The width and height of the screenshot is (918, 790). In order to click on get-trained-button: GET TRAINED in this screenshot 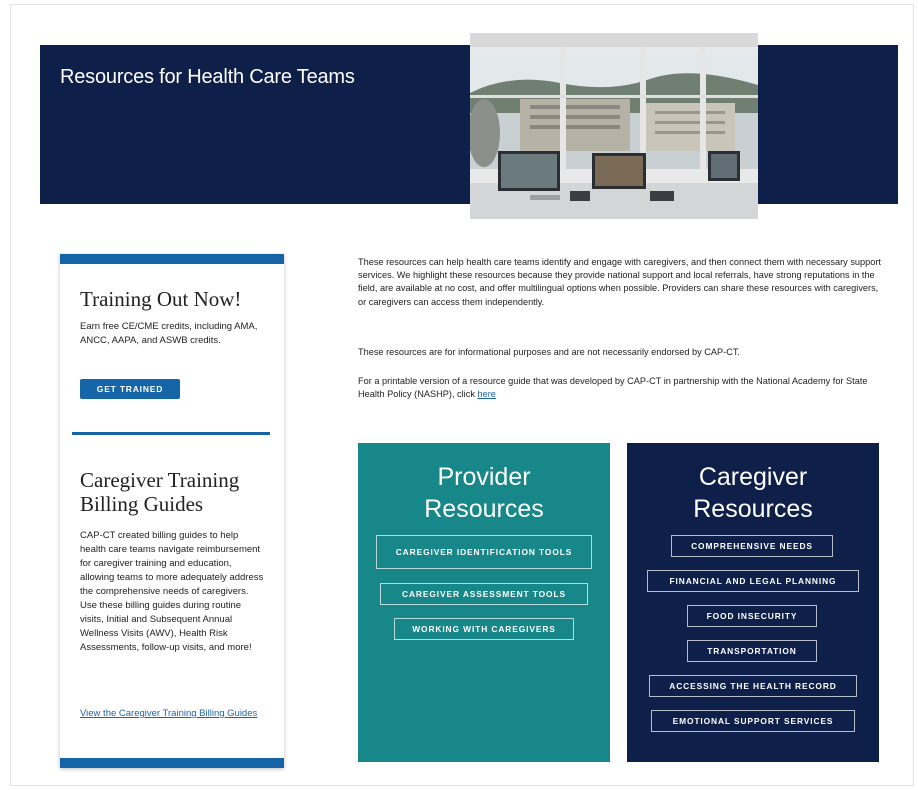, I will do `click(130, 389)`.